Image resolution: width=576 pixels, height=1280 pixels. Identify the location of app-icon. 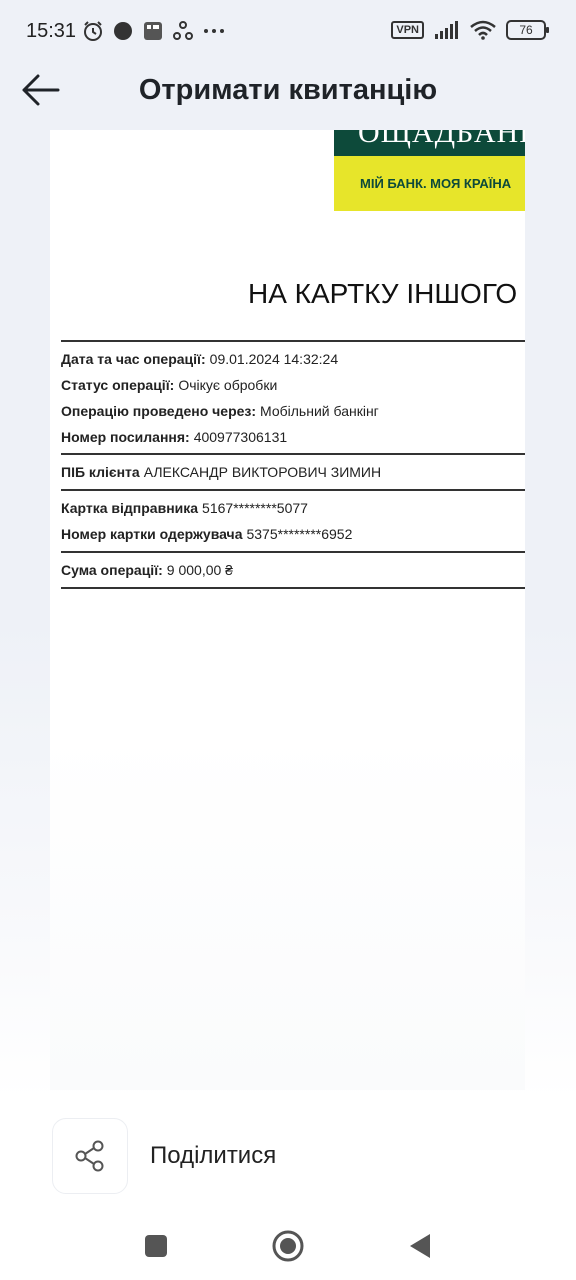
(153, 31).